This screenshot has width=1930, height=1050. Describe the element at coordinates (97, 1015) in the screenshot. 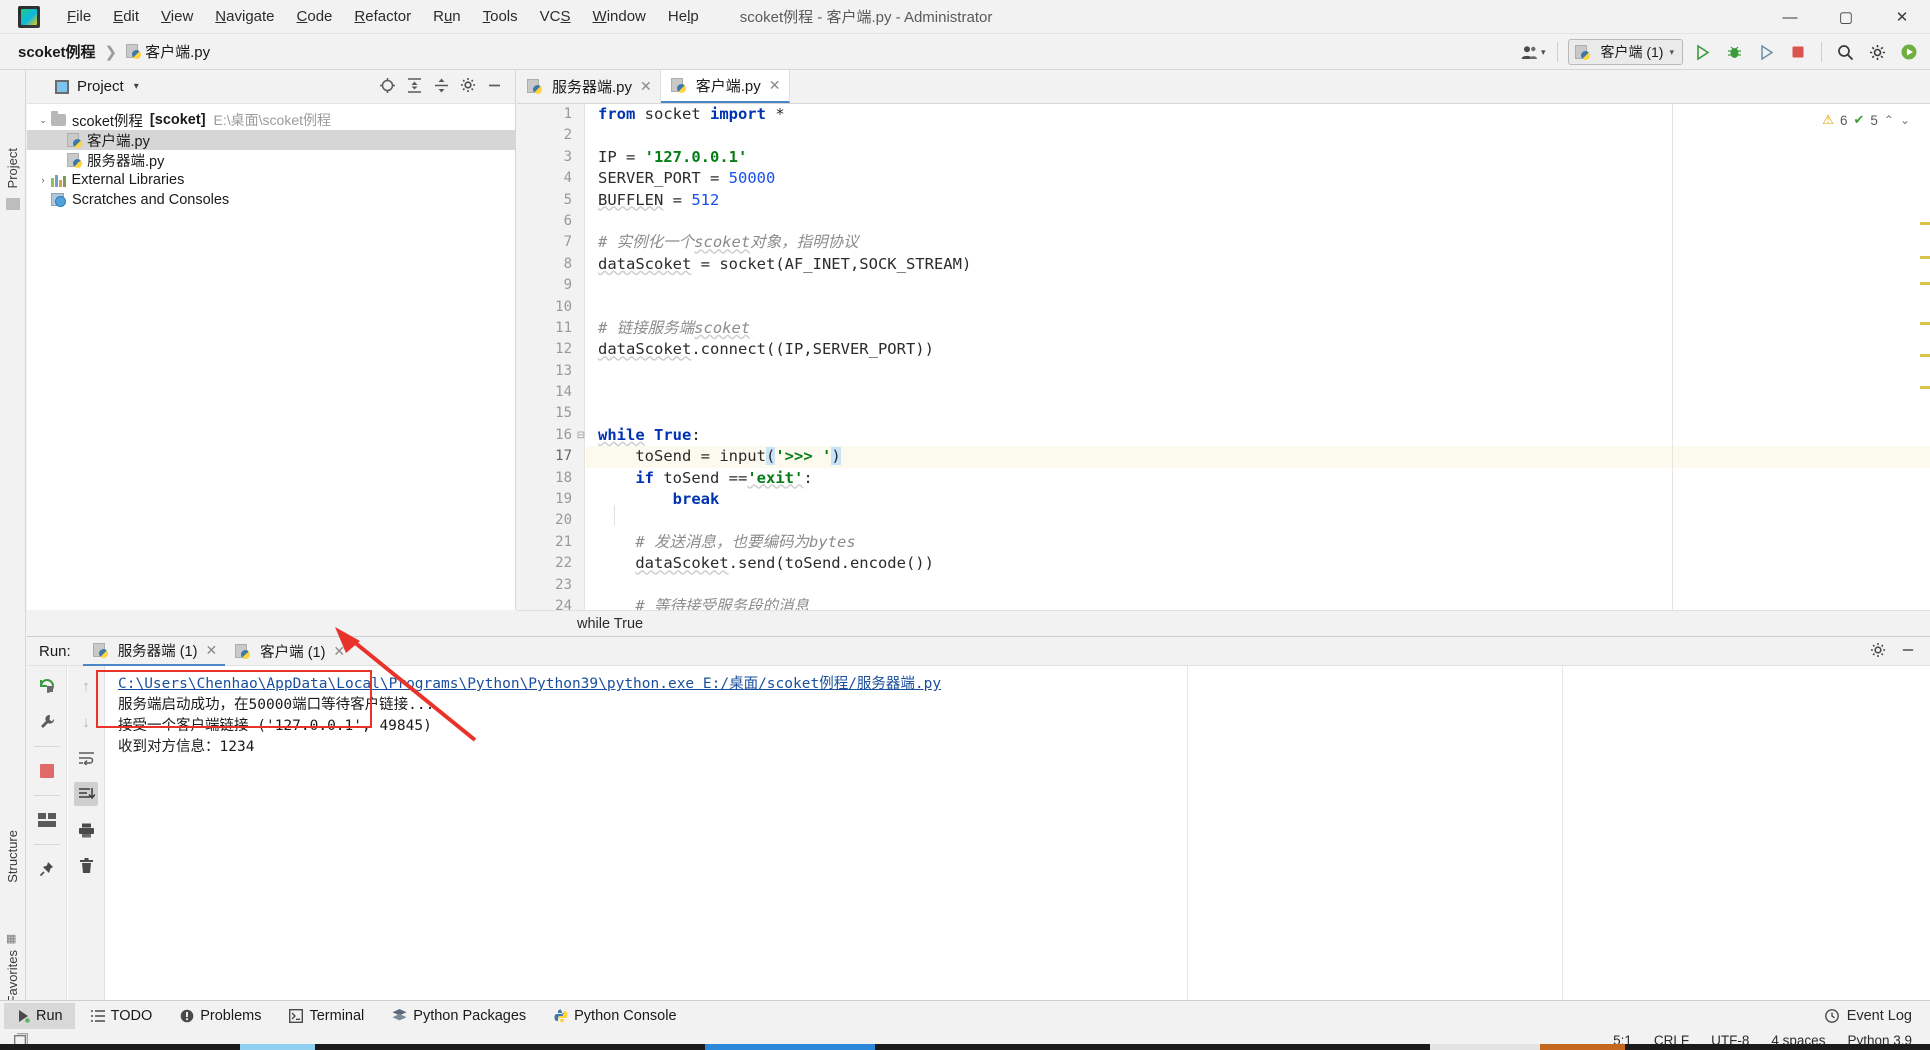

I see `todo-icon` at that location.